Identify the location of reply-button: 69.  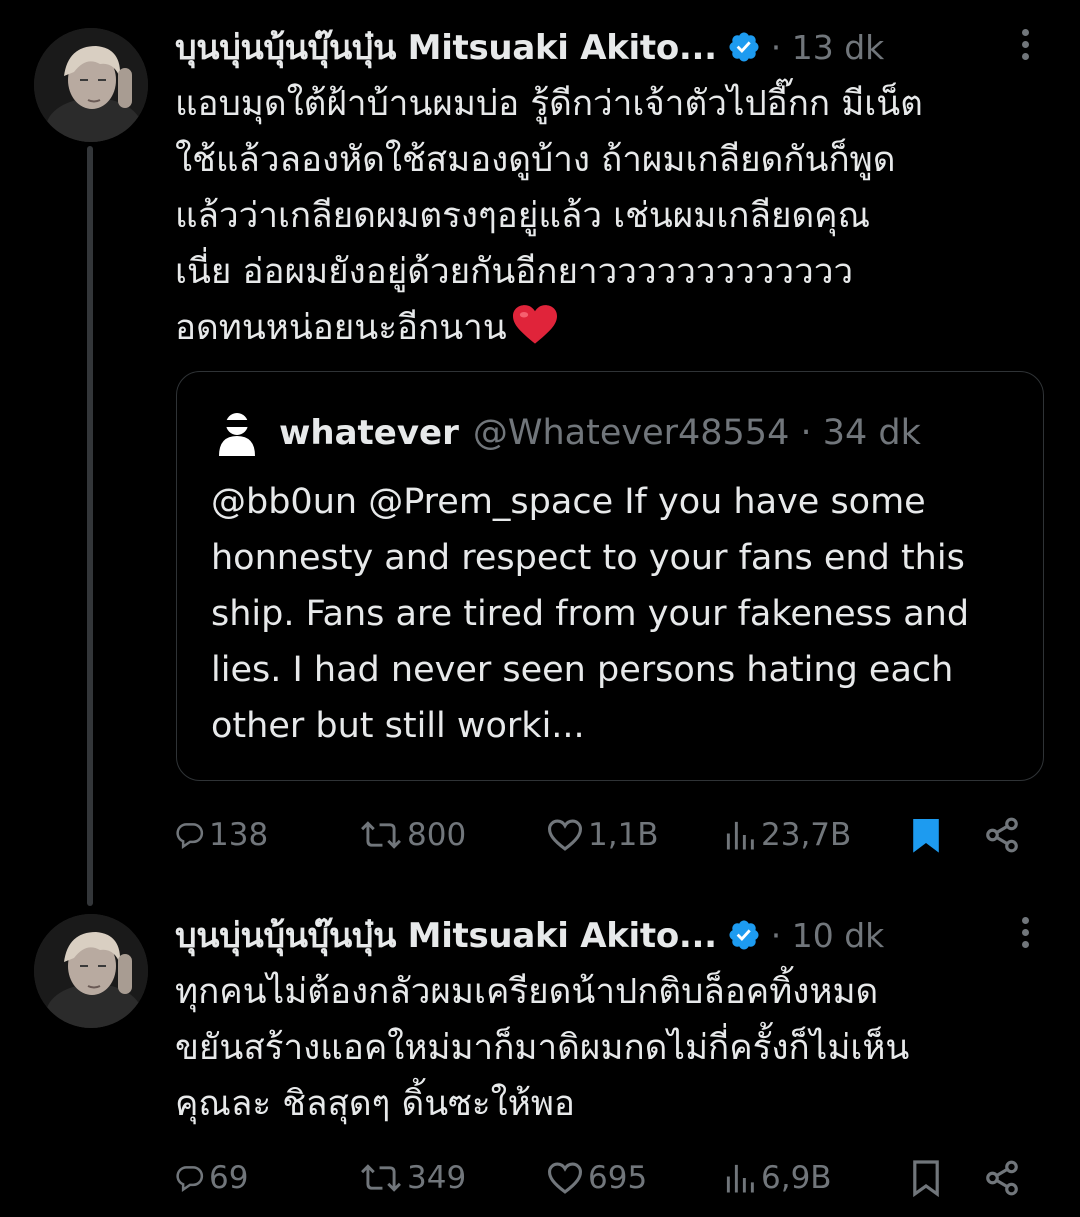
(211, 1178).